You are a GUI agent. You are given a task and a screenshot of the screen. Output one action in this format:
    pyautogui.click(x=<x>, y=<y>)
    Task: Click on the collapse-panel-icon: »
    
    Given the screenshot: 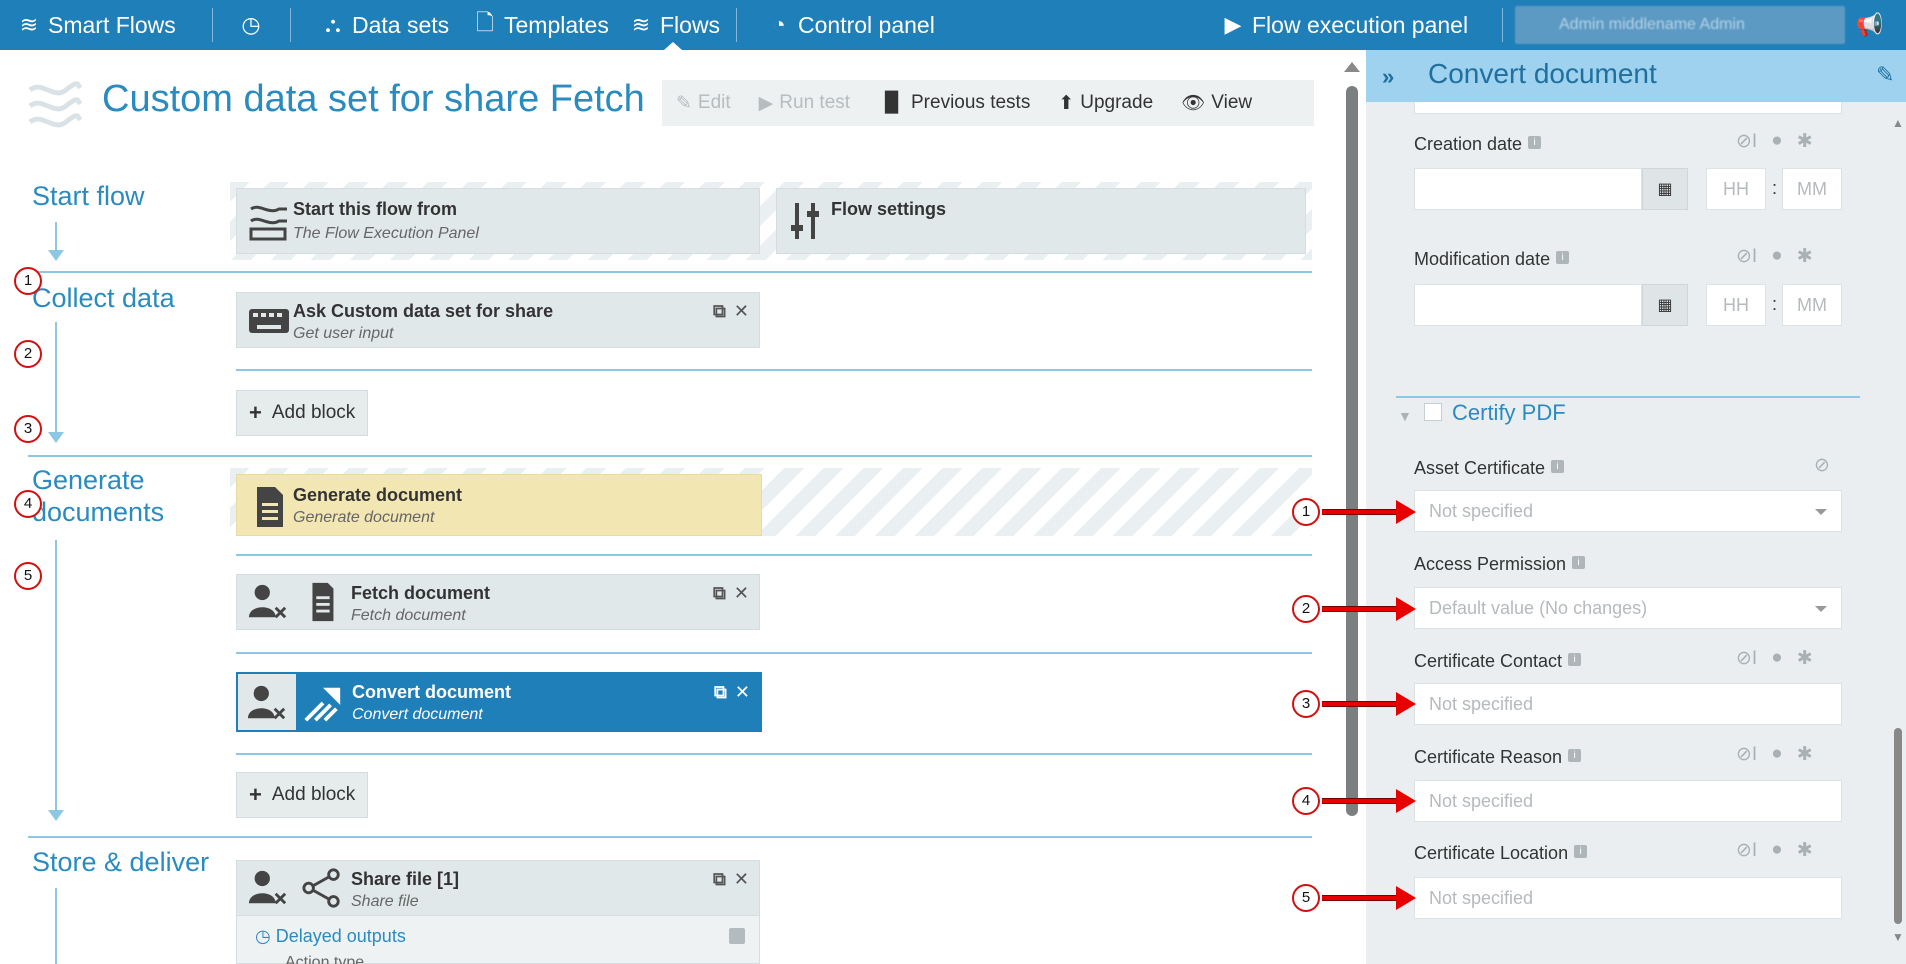 What is the action you would take?
    pyautogui.click(x=1388, y=77)
    